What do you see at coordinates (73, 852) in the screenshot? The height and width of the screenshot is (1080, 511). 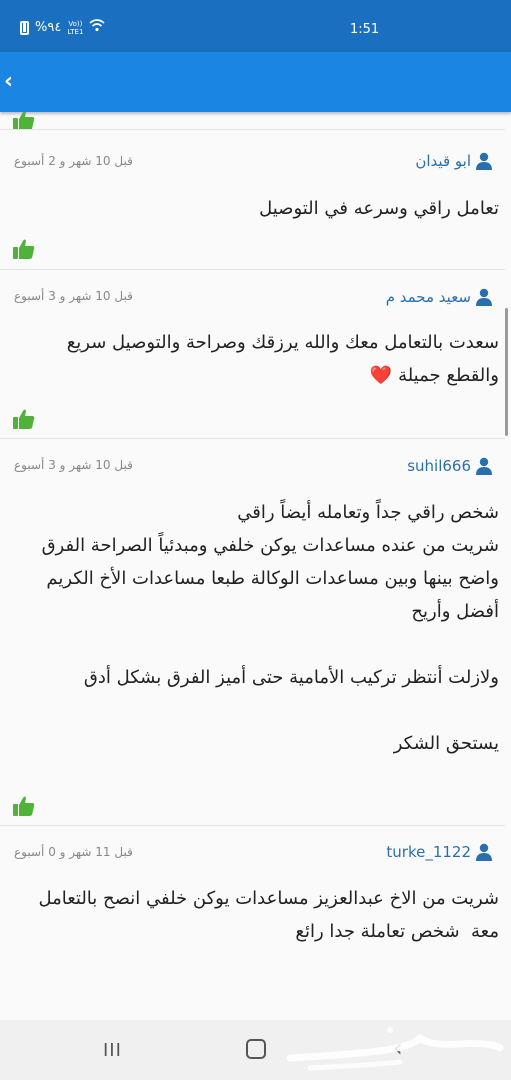 I see `review-time: قبل 11 شهر و 0 أسبوع` at bounding box center [73, 852].